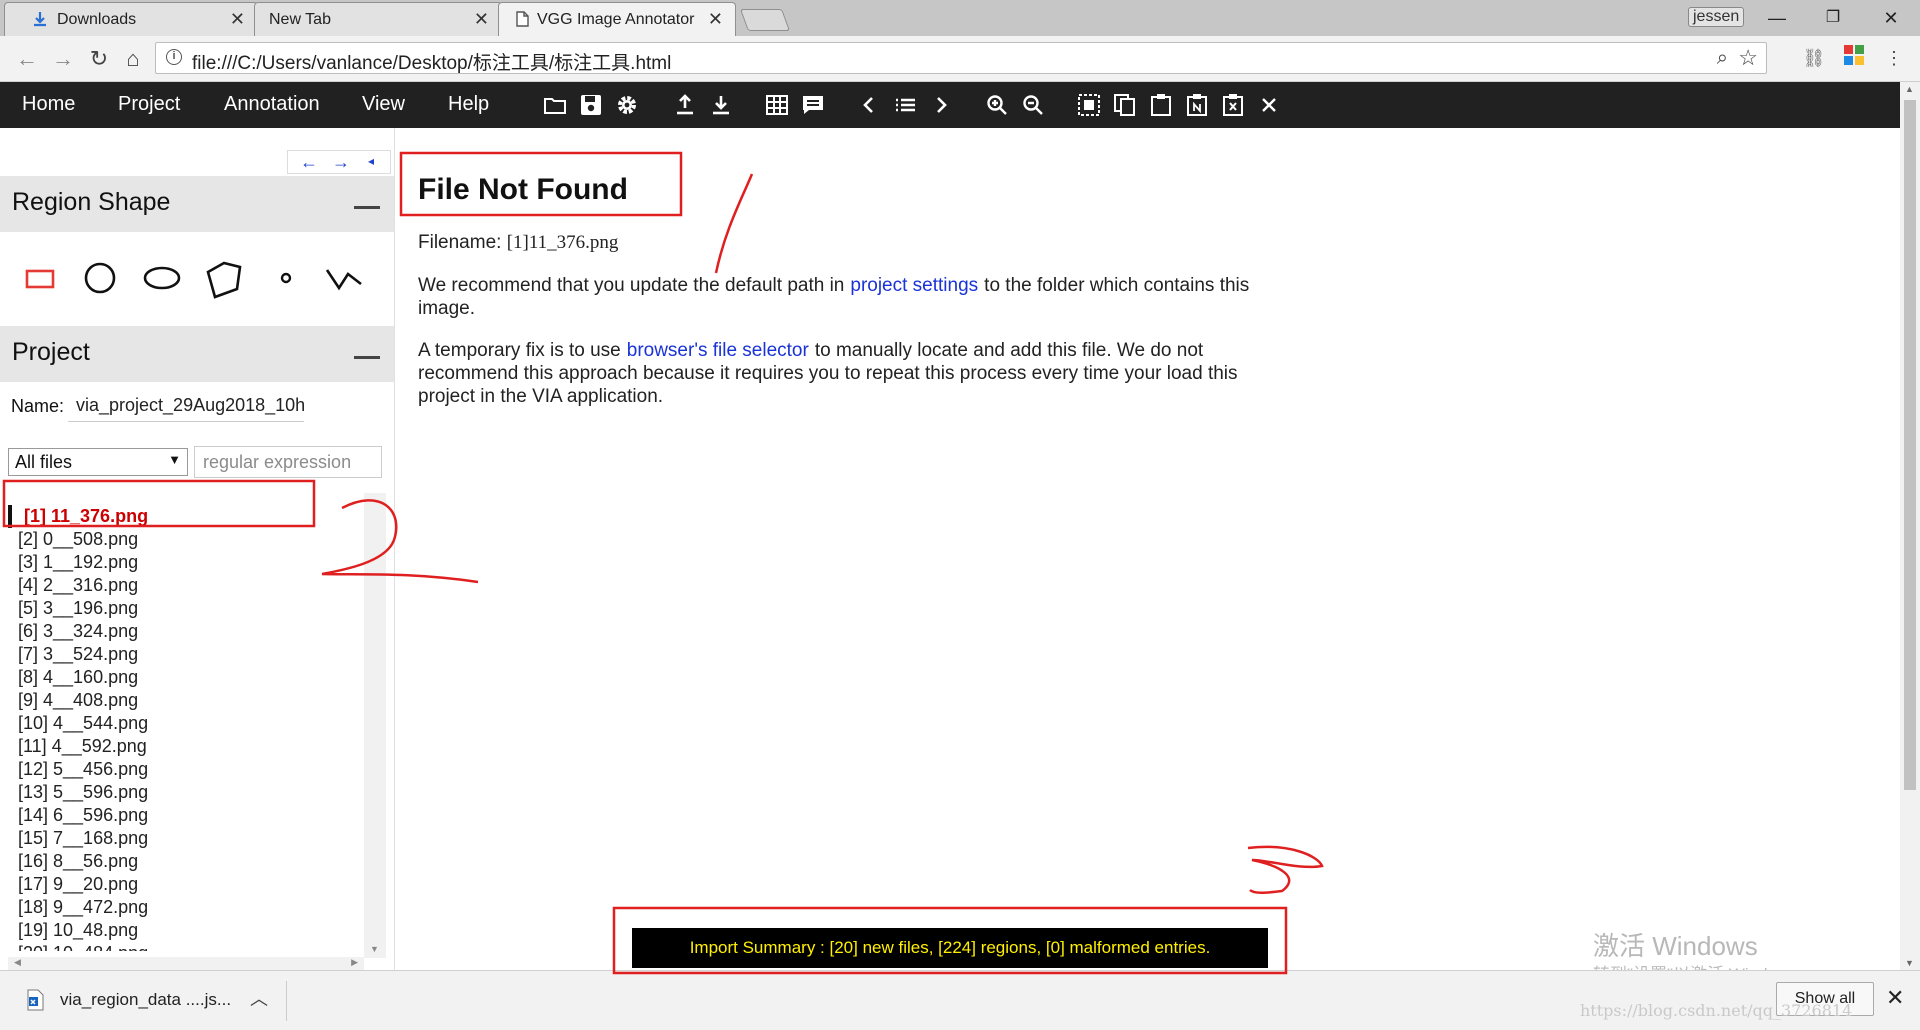 The image size is (1920, 1030). What do you see at coordinates (354, 962) in the screenshot?
I see `scroll-right-icon: ▶` at bounding box center [354, 962].